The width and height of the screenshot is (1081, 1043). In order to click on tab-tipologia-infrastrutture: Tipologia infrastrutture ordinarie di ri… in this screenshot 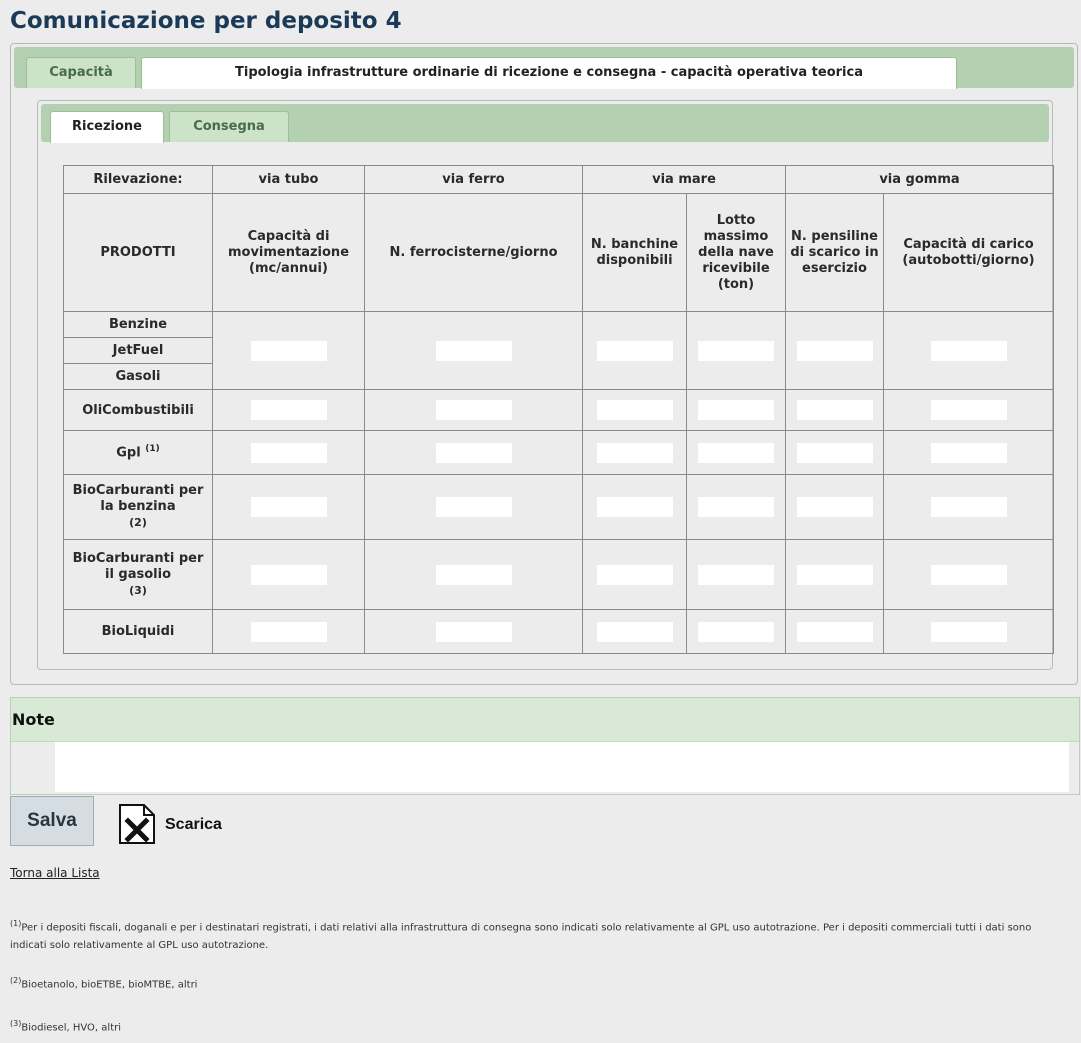, I will do `click(549, 73)`.